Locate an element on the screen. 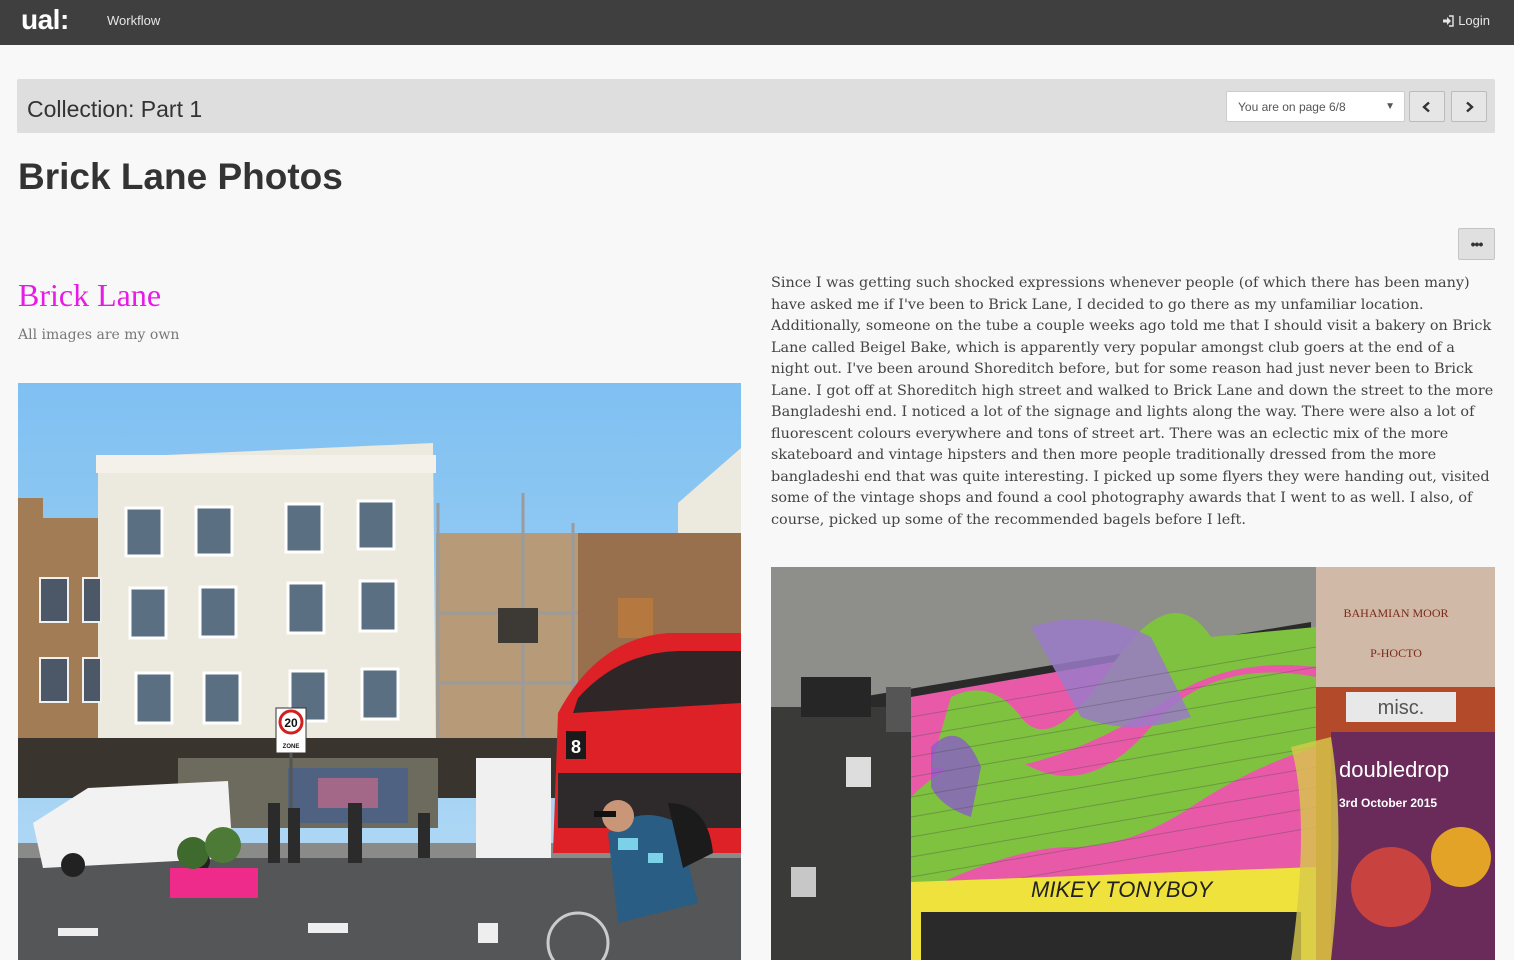 The image size is (1514, 960). caret-down-icon: ▼ is located at coordinates (1390, 106).